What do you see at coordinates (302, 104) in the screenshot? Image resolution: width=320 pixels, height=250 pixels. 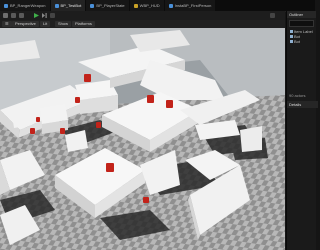 I see `details-title: Details` at bounding box center [302, 104].